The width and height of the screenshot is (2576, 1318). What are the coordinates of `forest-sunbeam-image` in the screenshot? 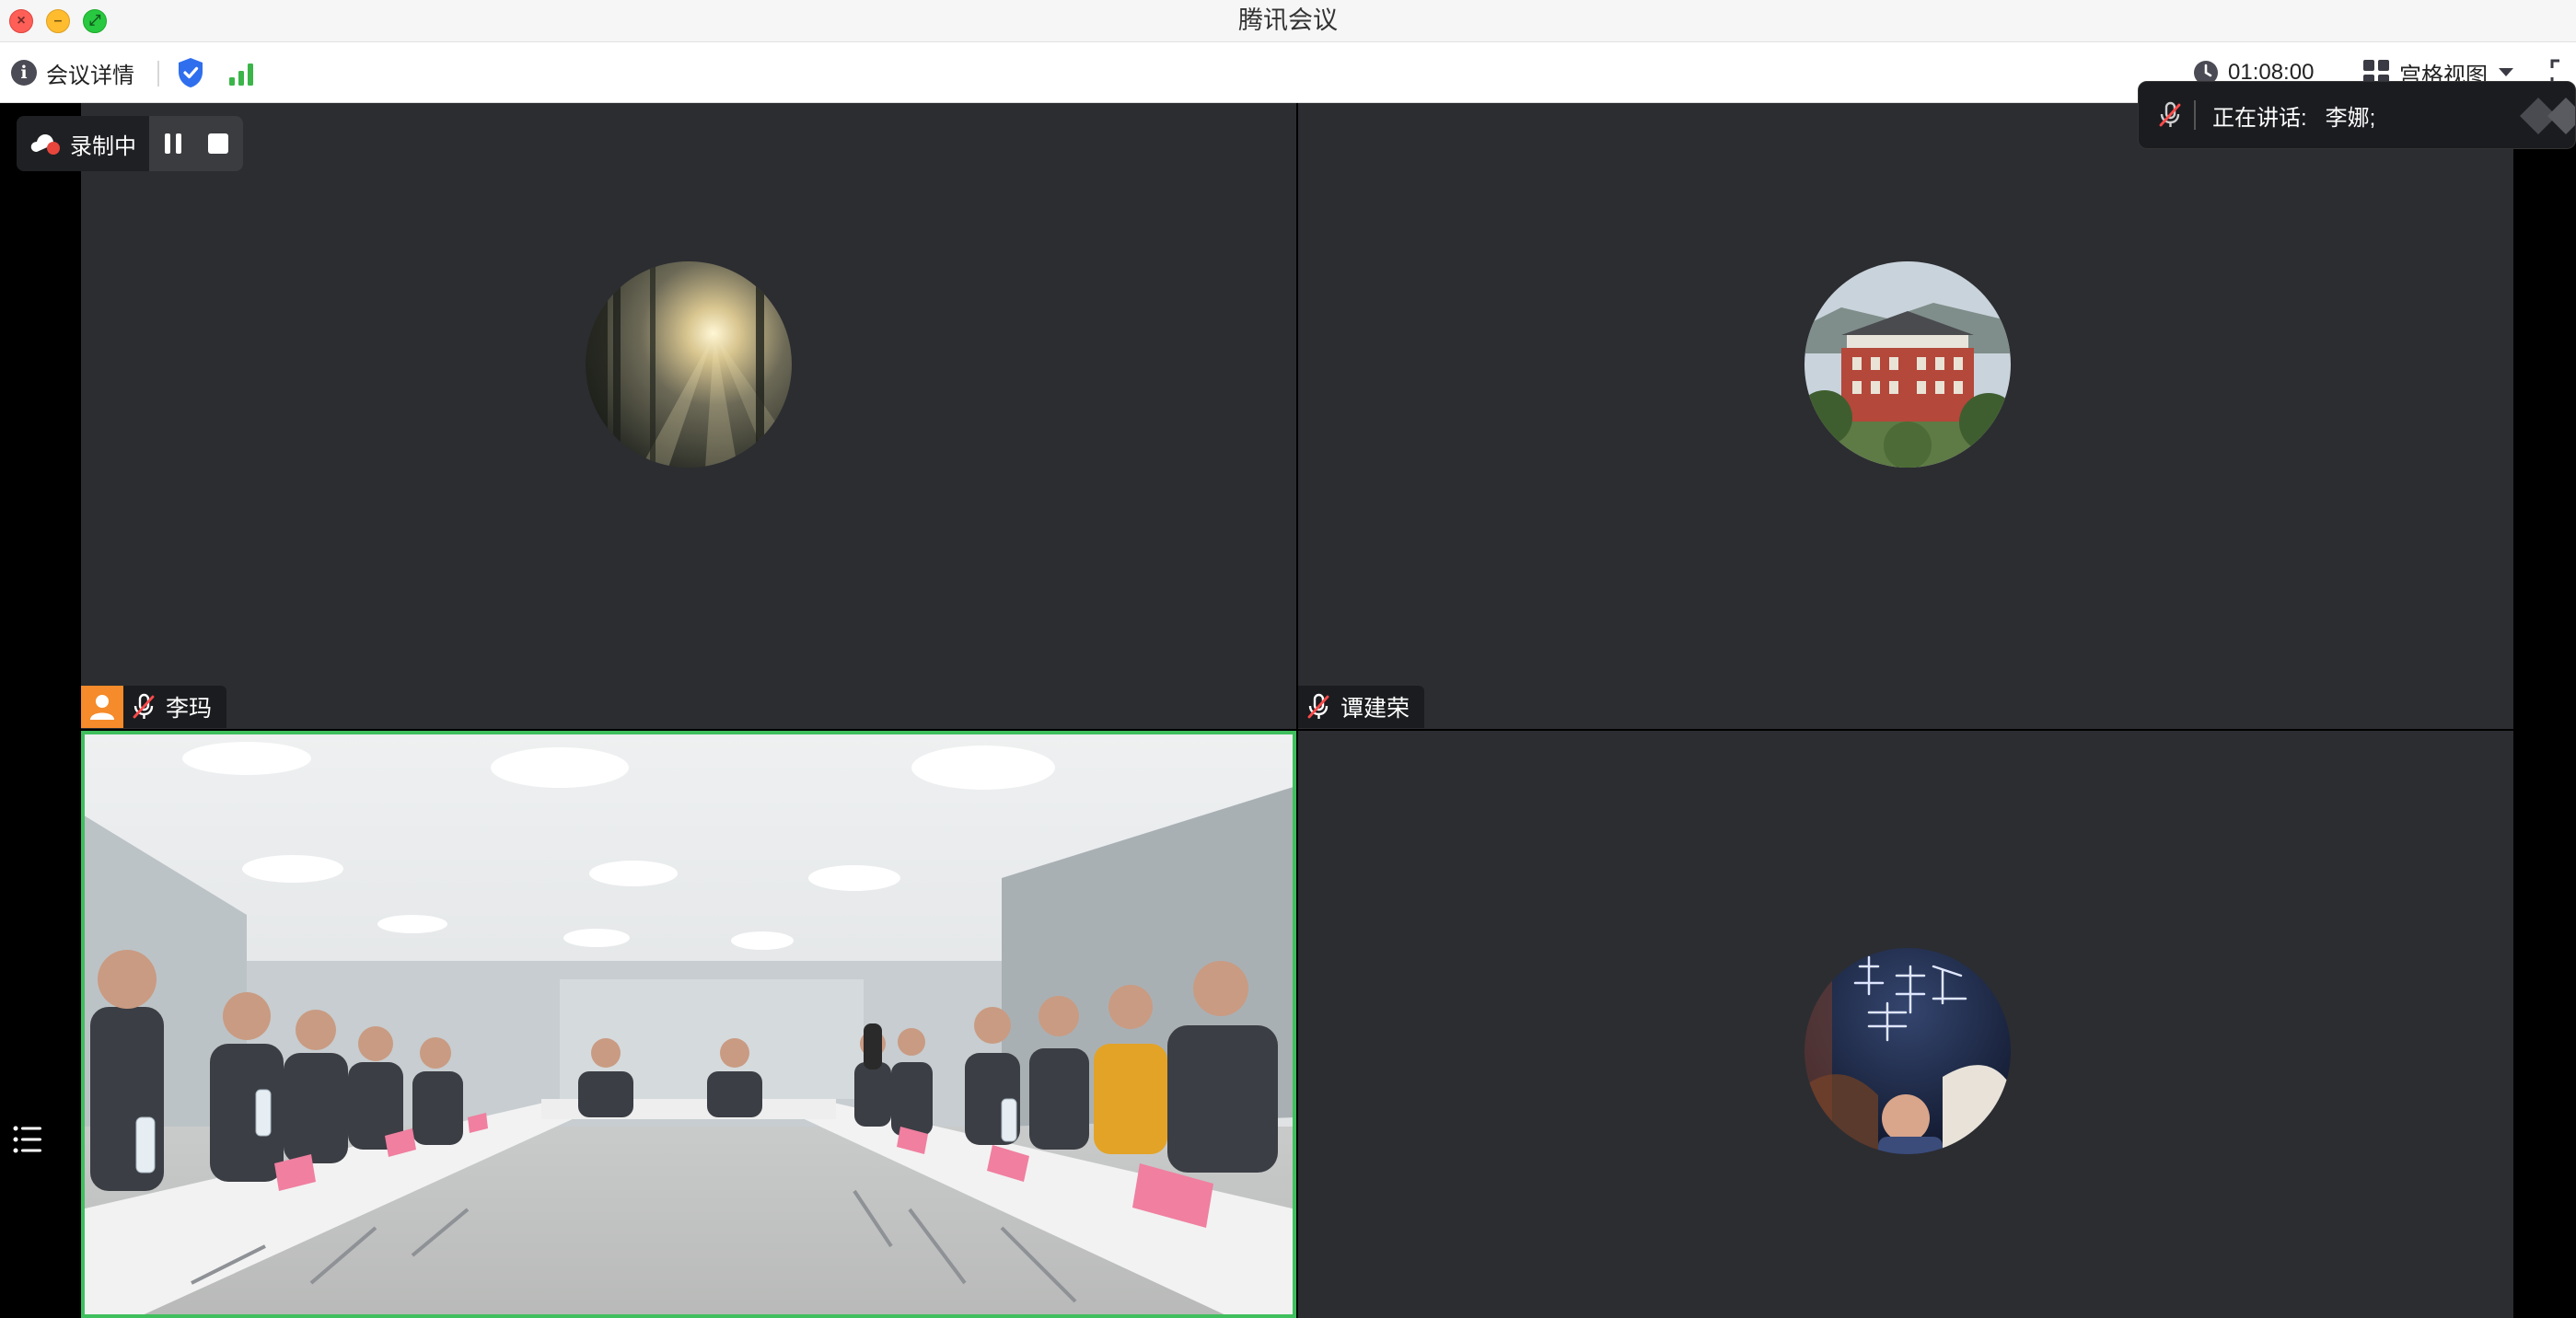 It's located at (689, 364).